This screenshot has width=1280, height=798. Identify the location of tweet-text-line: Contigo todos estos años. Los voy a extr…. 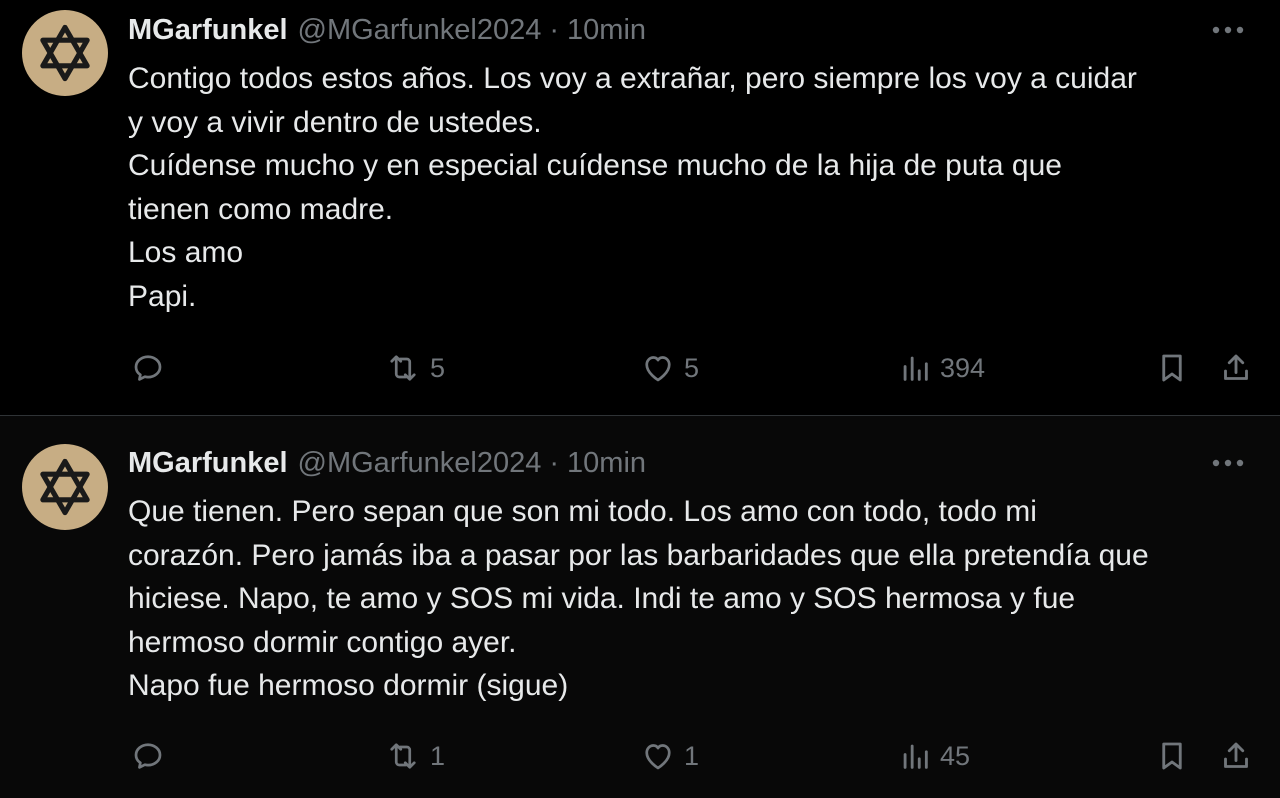
(632, 78).